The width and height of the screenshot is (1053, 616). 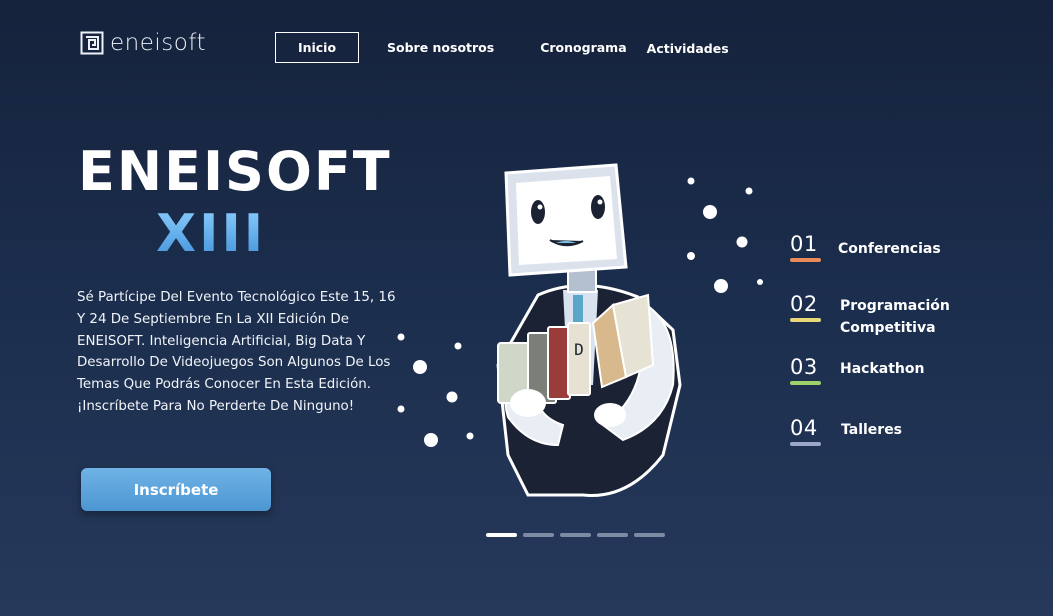 What do you see at coordinates (92, 43) in the screenshot?
I see `logo-icon` at bounding box center [92, 43].